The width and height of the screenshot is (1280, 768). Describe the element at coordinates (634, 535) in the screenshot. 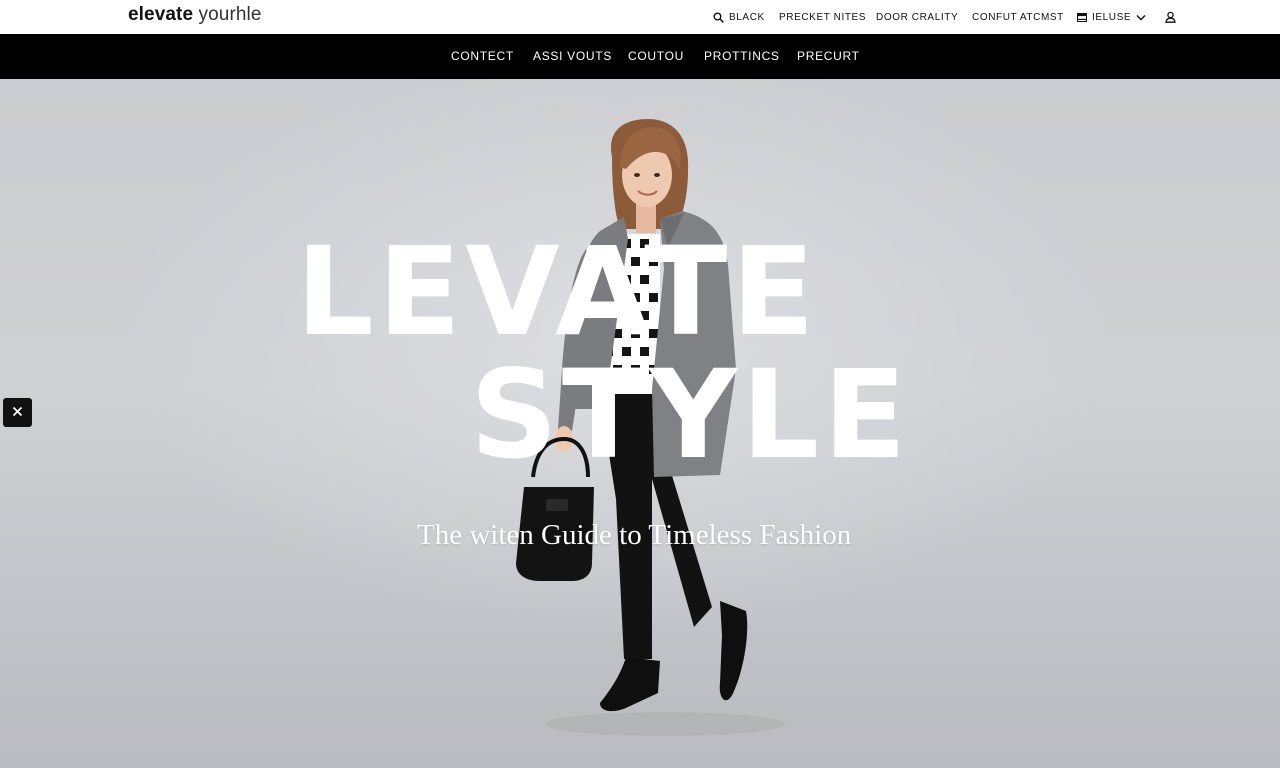

I see `hero-subtitle: The witen Guide to Timeless Fashion` at that location.